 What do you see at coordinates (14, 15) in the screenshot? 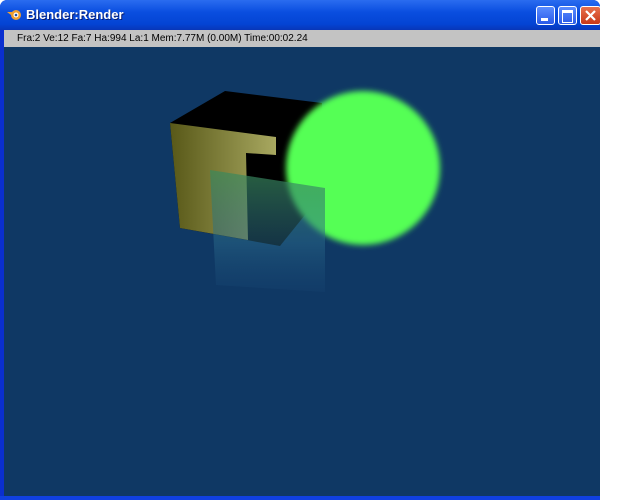
I see `blender-logo-icon` at bounding box center [14, 15].